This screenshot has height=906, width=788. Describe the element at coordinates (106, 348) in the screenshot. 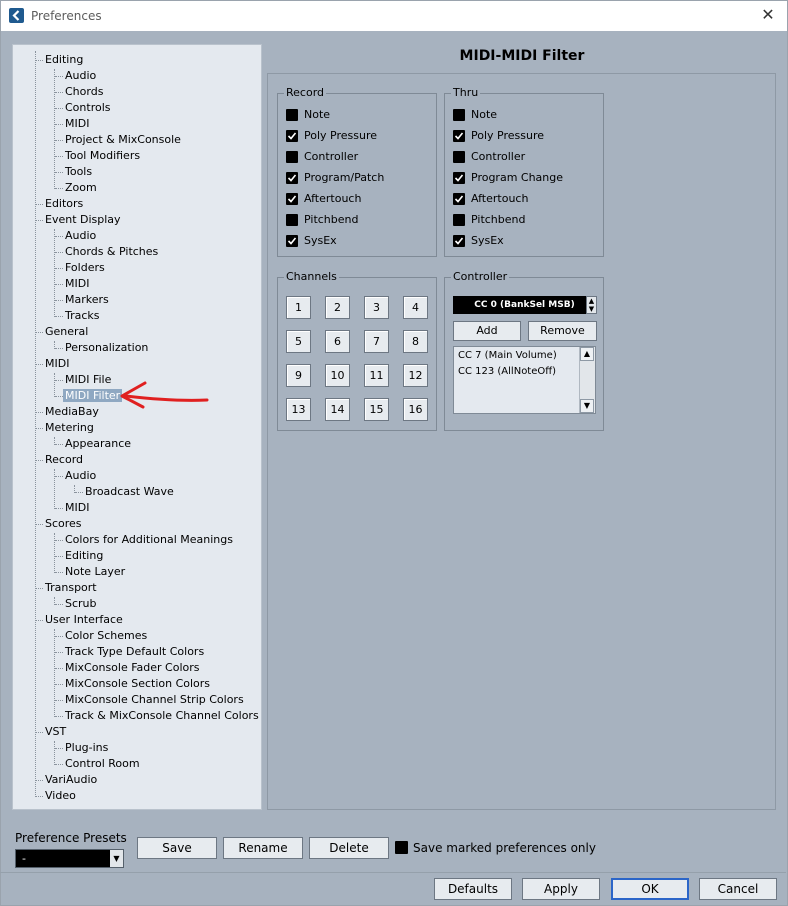

I see `tree-item-personalization: Personalization` at that location.